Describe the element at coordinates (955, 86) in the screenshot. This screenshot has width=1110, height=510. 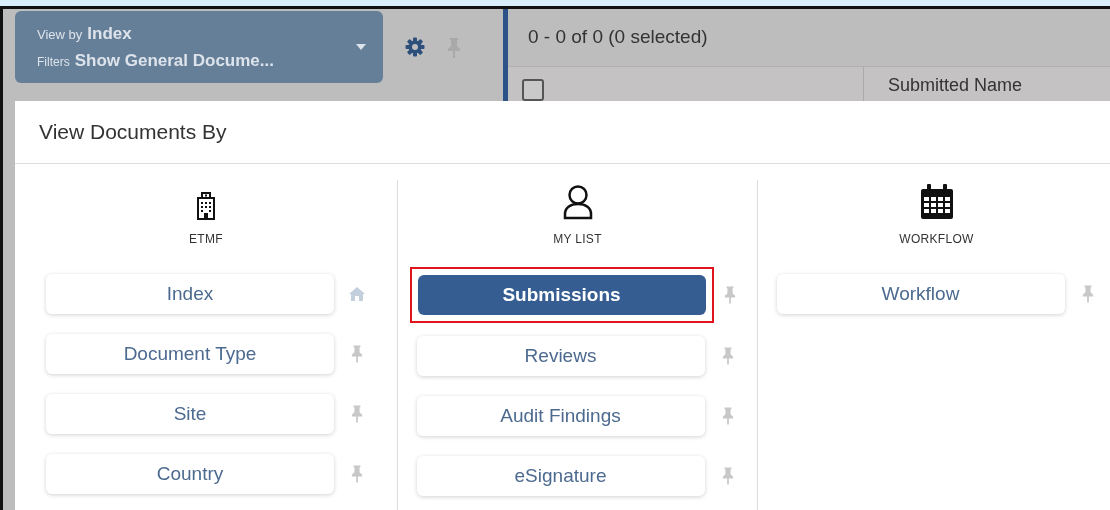
I see `column-header: Submitted Name` at that location.